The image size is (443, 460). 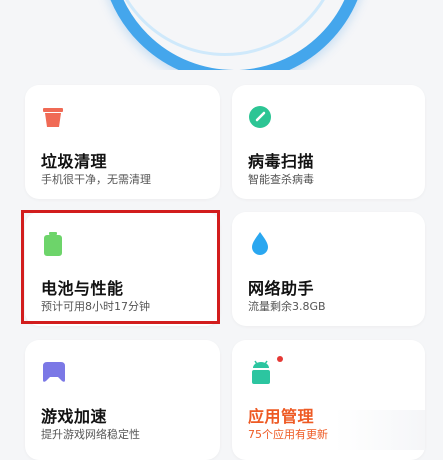 What do you see at coordinates (287, 306) in the screenshot?
I see `card-subtitle: 流量剩余3.8GB` at bounding box center [287, 306].